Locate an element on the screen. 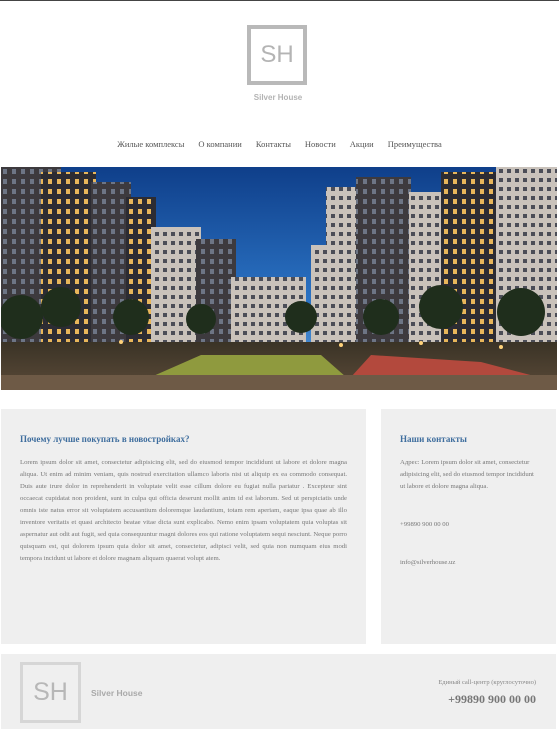  footer-phone: +99890 900 00 00 is located at coordinates (492, 699).